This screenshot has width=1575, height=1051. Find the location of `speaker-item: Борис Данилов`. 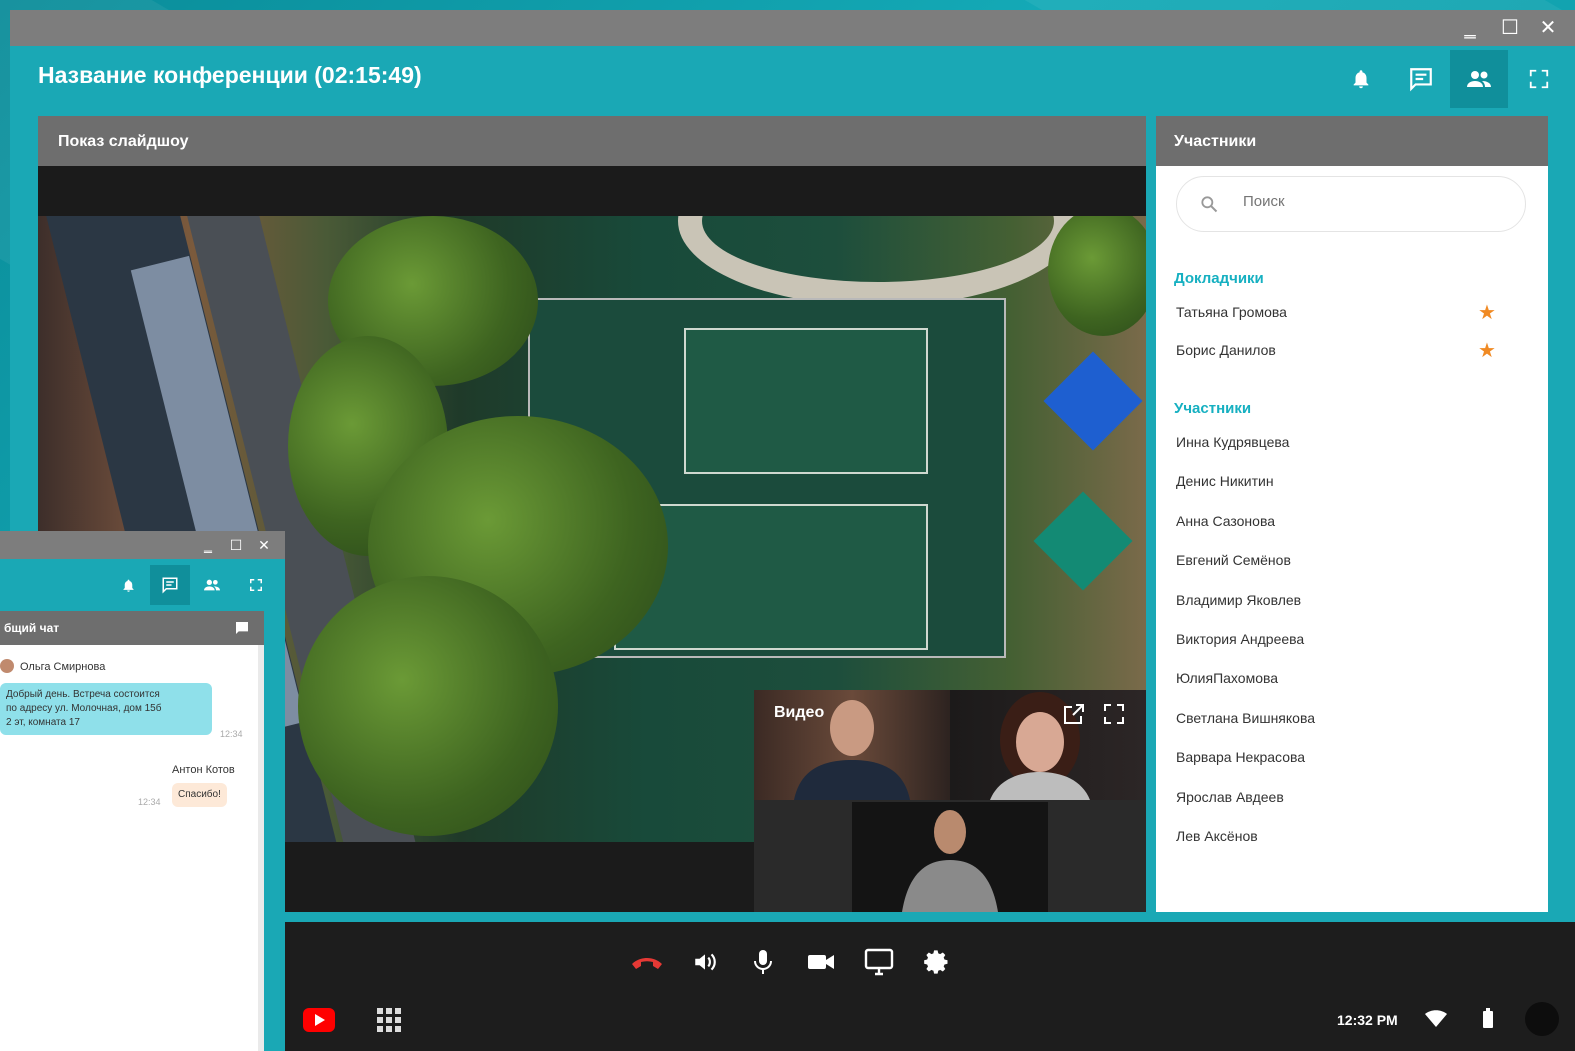

speaker-item: Борис Данилов is located at coordinates (1226, 350).